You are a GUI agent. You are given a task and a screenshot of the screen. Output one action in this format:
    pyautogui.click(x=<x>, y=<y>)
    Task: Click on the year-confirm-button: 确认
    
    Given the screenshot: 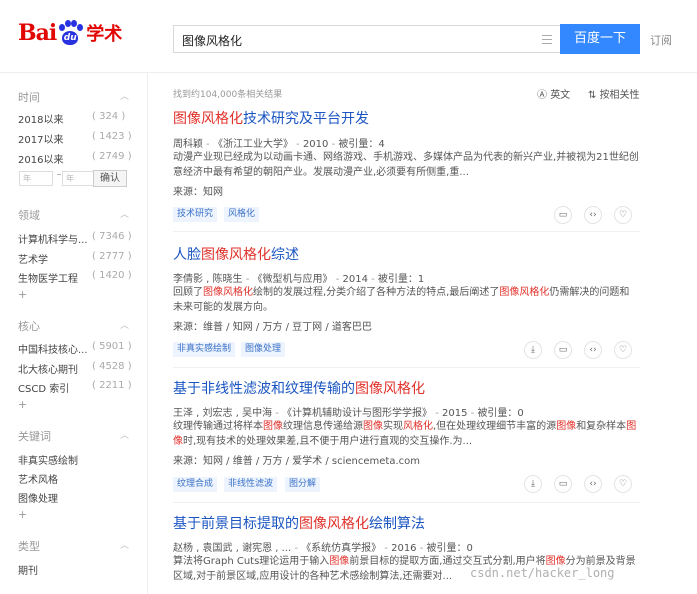 What is the action you would take?
    pyautogui.click(x=110, y=178)
    